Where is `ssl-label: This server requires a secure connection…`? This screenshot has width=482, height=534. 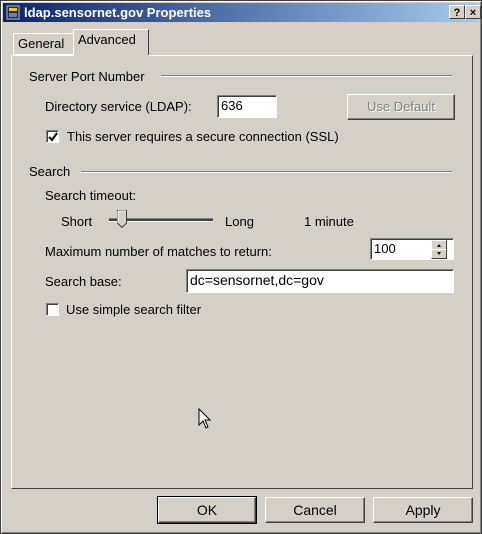 ssl-label: This server requires a secure connection… is located at coordinates (203, 136).